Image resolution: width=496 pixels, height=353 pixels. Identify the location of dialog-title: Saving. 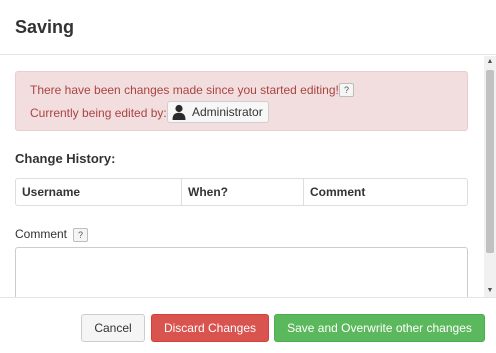
(45, 27).